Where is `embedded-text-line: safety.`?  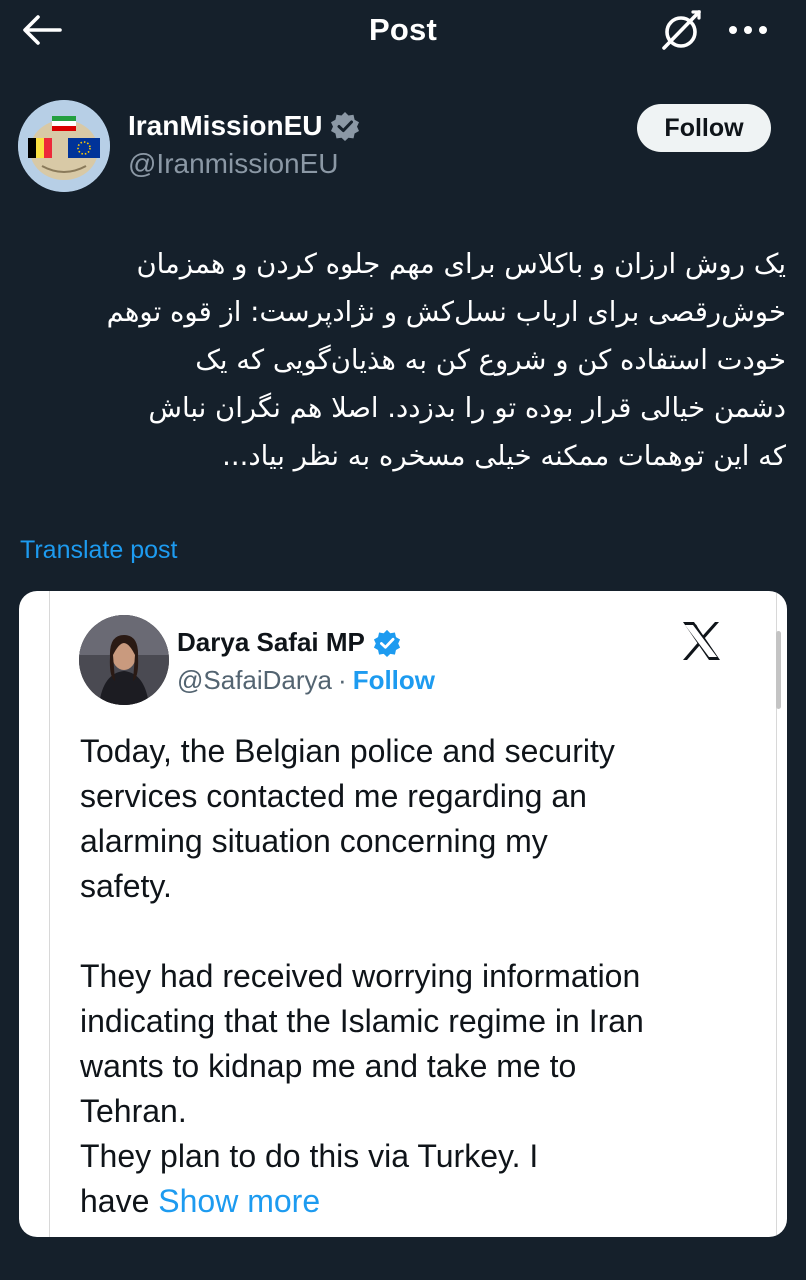
embedded-text-line: safety. is located at coordinates (126, 886).